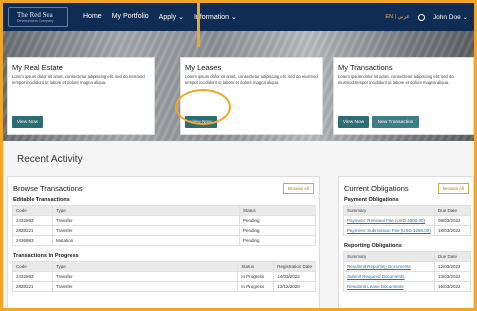 The width and height of the screenshot is (477, 311). I want to click on reporting-obligations-title: Reporting Obligations, so click(373, 246).